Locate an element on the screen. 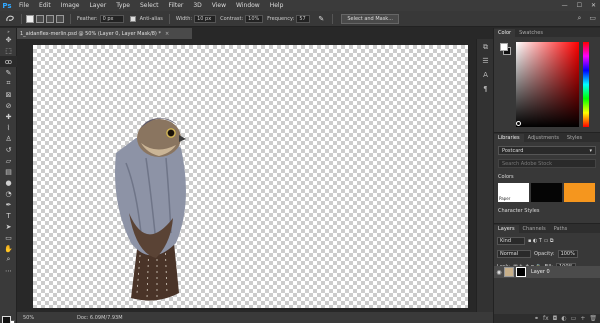  color-swatches is located at coordinates (9, 319).